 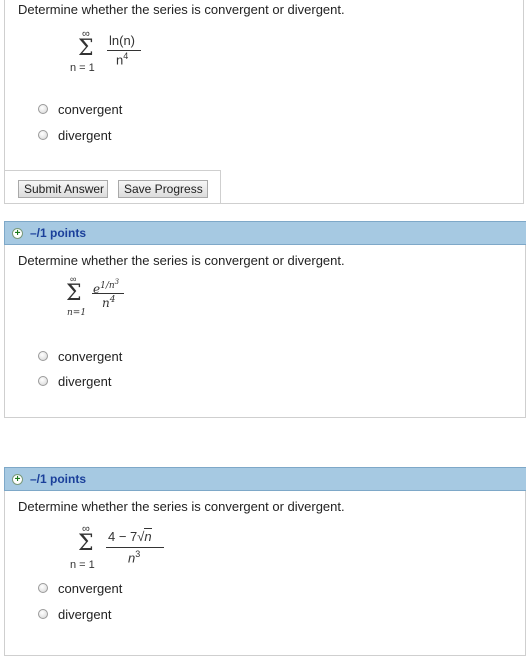 What do you see at coordinates (63, 189) in the screenshot?
I see `submit-answer-button: Submit Answer` at bounding box center [63, 189].